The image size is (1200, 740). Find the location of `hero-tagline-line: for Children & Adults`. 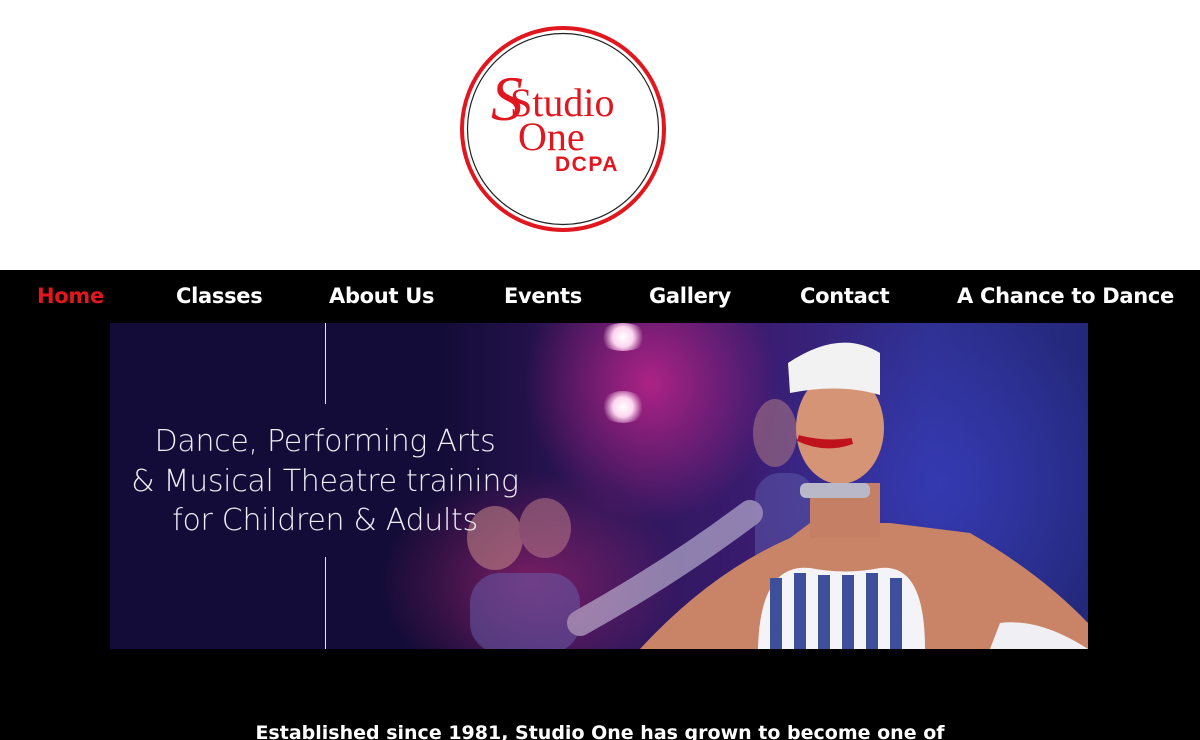

hero-tagline-line: for Children & Adults is located at coordinates (325, 520).